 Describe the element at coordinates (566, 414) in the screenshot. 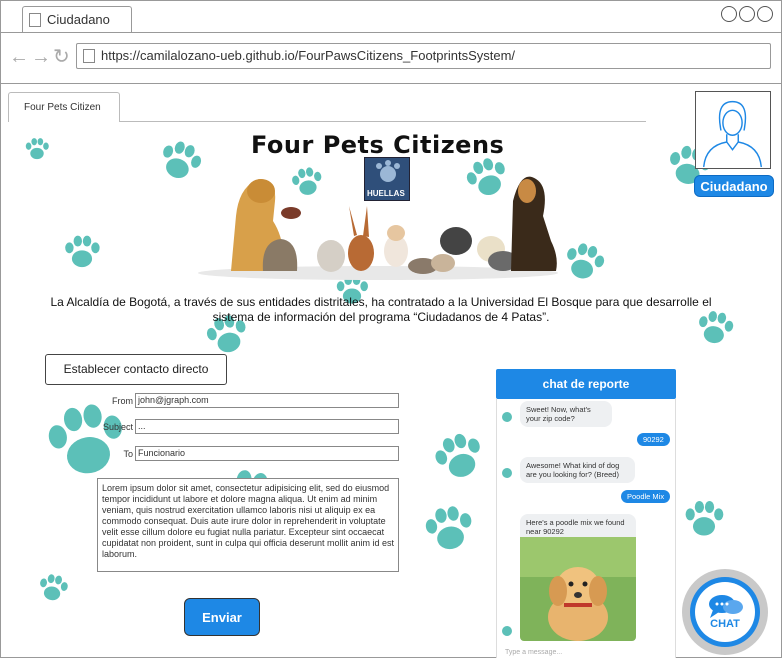

I see `chat-message-bot: Sweet! Now, what's your zip code?` at that location.